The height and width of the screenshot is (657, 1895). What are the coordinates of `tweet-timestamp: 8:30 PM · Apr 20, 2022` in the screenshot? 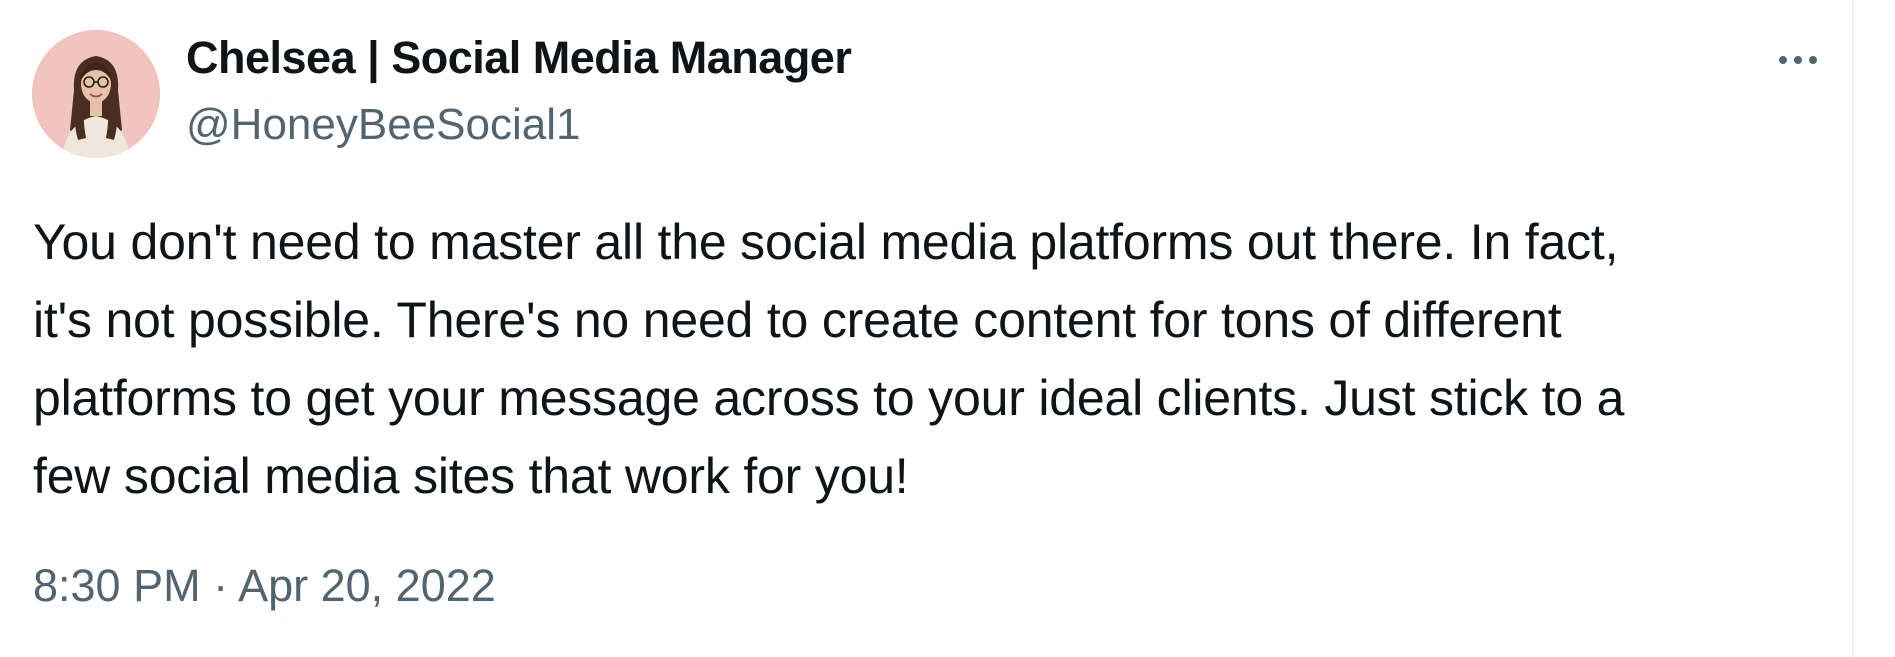 It's located at (264, 586).